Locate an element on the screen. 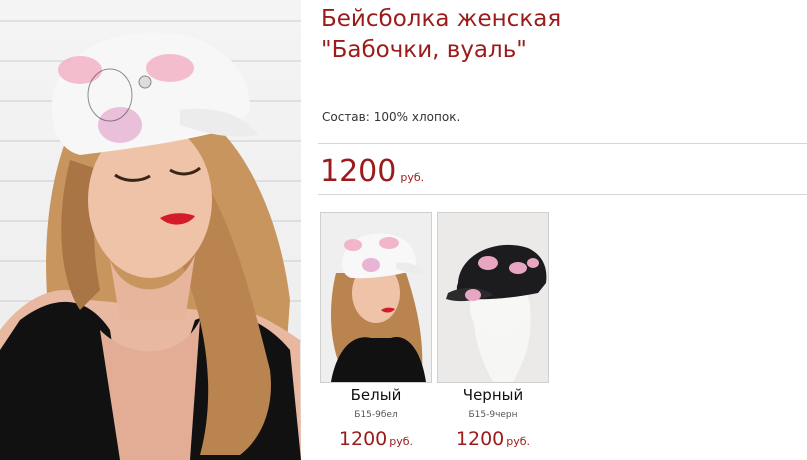 This screenshot has width=807, height=460. variant-black-price: 1200 руб. is located at coordinates (493, 439).